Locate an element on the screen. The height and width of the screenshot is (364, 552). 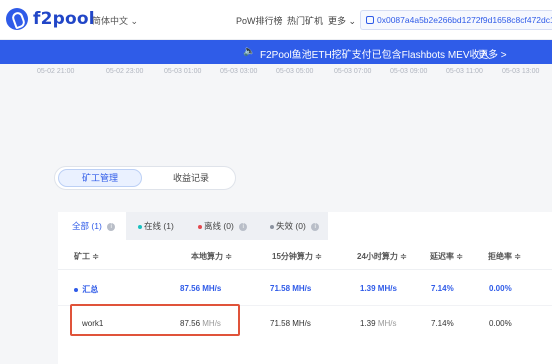
nav-popular-miners: 热门矿机 is located at coordinates (305, 20).